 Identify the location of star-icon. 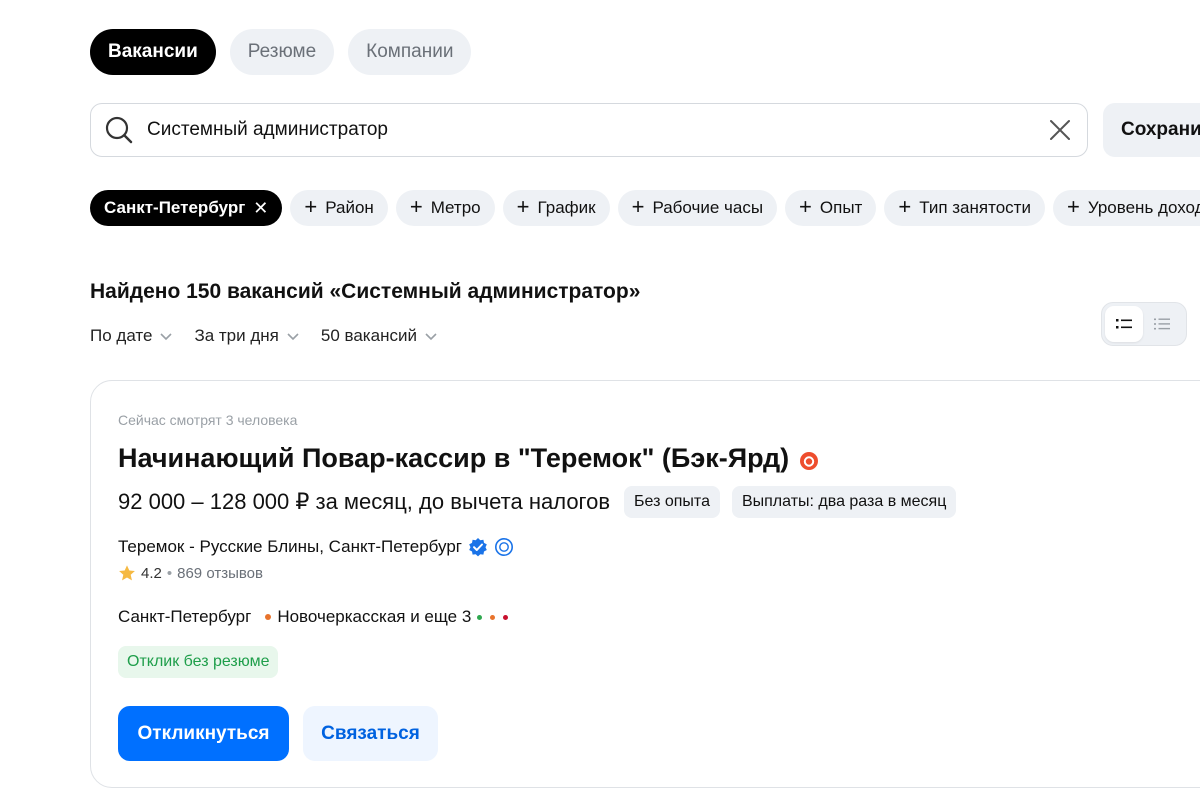
(127, 573).